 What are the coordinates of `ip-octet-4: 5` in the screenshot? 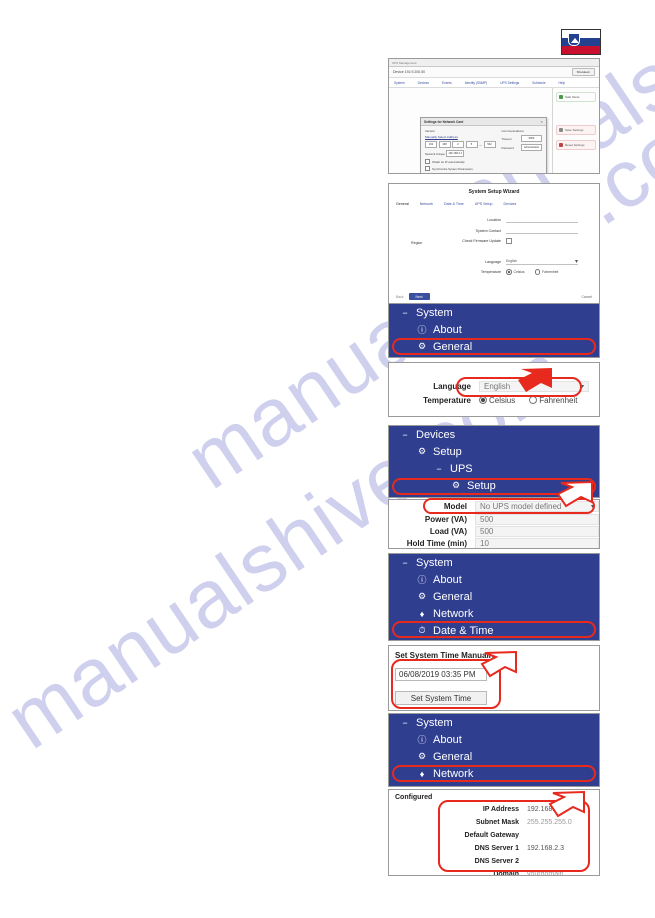 It's located at (471, 144).